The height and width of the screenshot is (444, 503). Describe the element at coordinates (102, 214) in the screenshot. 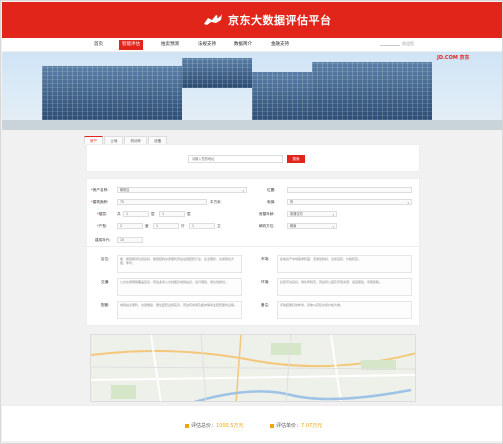

I see `floor-label: *楼层:` at that location.